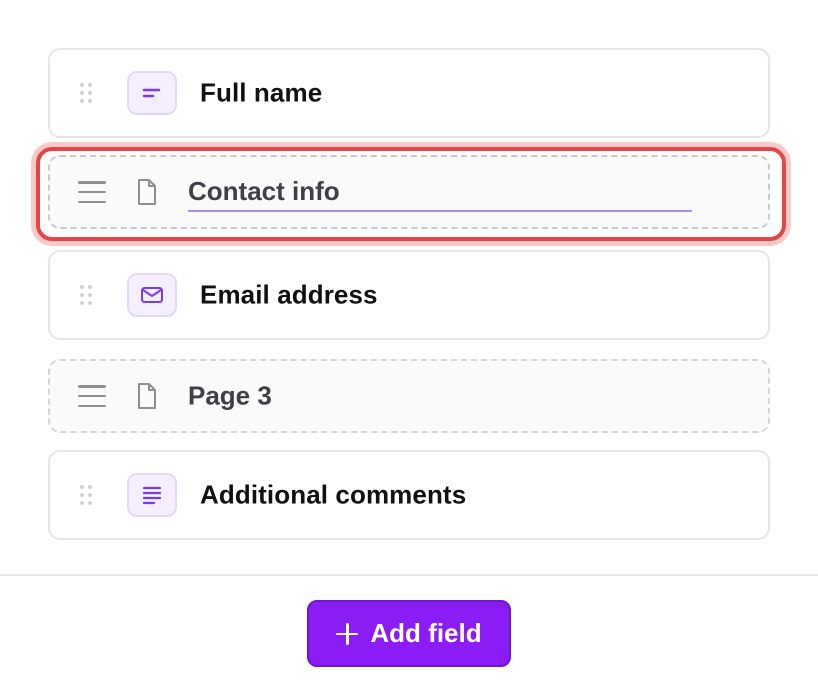 This screenshot has width=818, height=692. What do you see at coordinates (152, 93) in the screenshot?
I see `short-text-icon` at bounding box center [152, 93].